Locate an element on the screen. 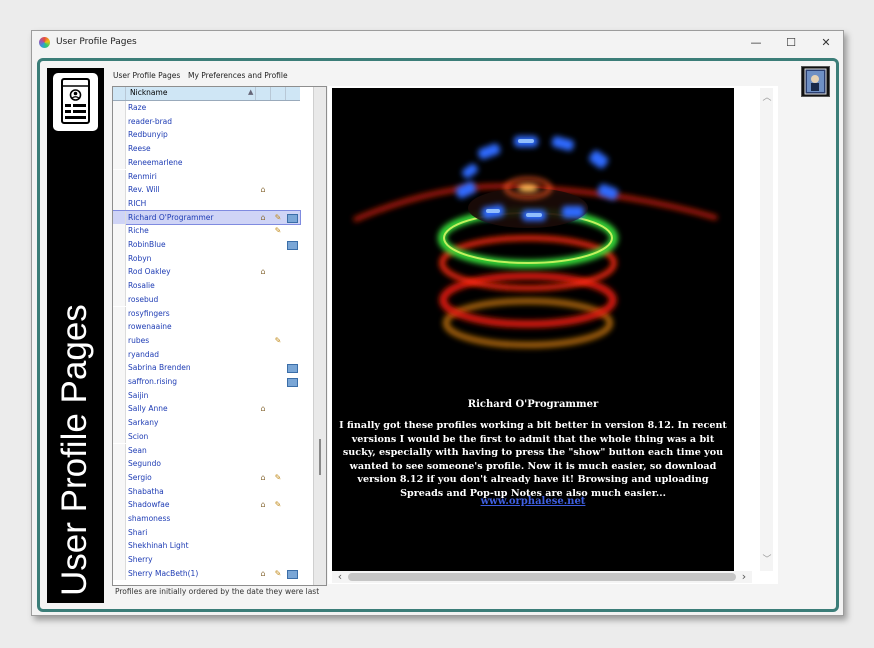 The image size is (874, 648). header-home-cell is located at coordinates (263, 93).